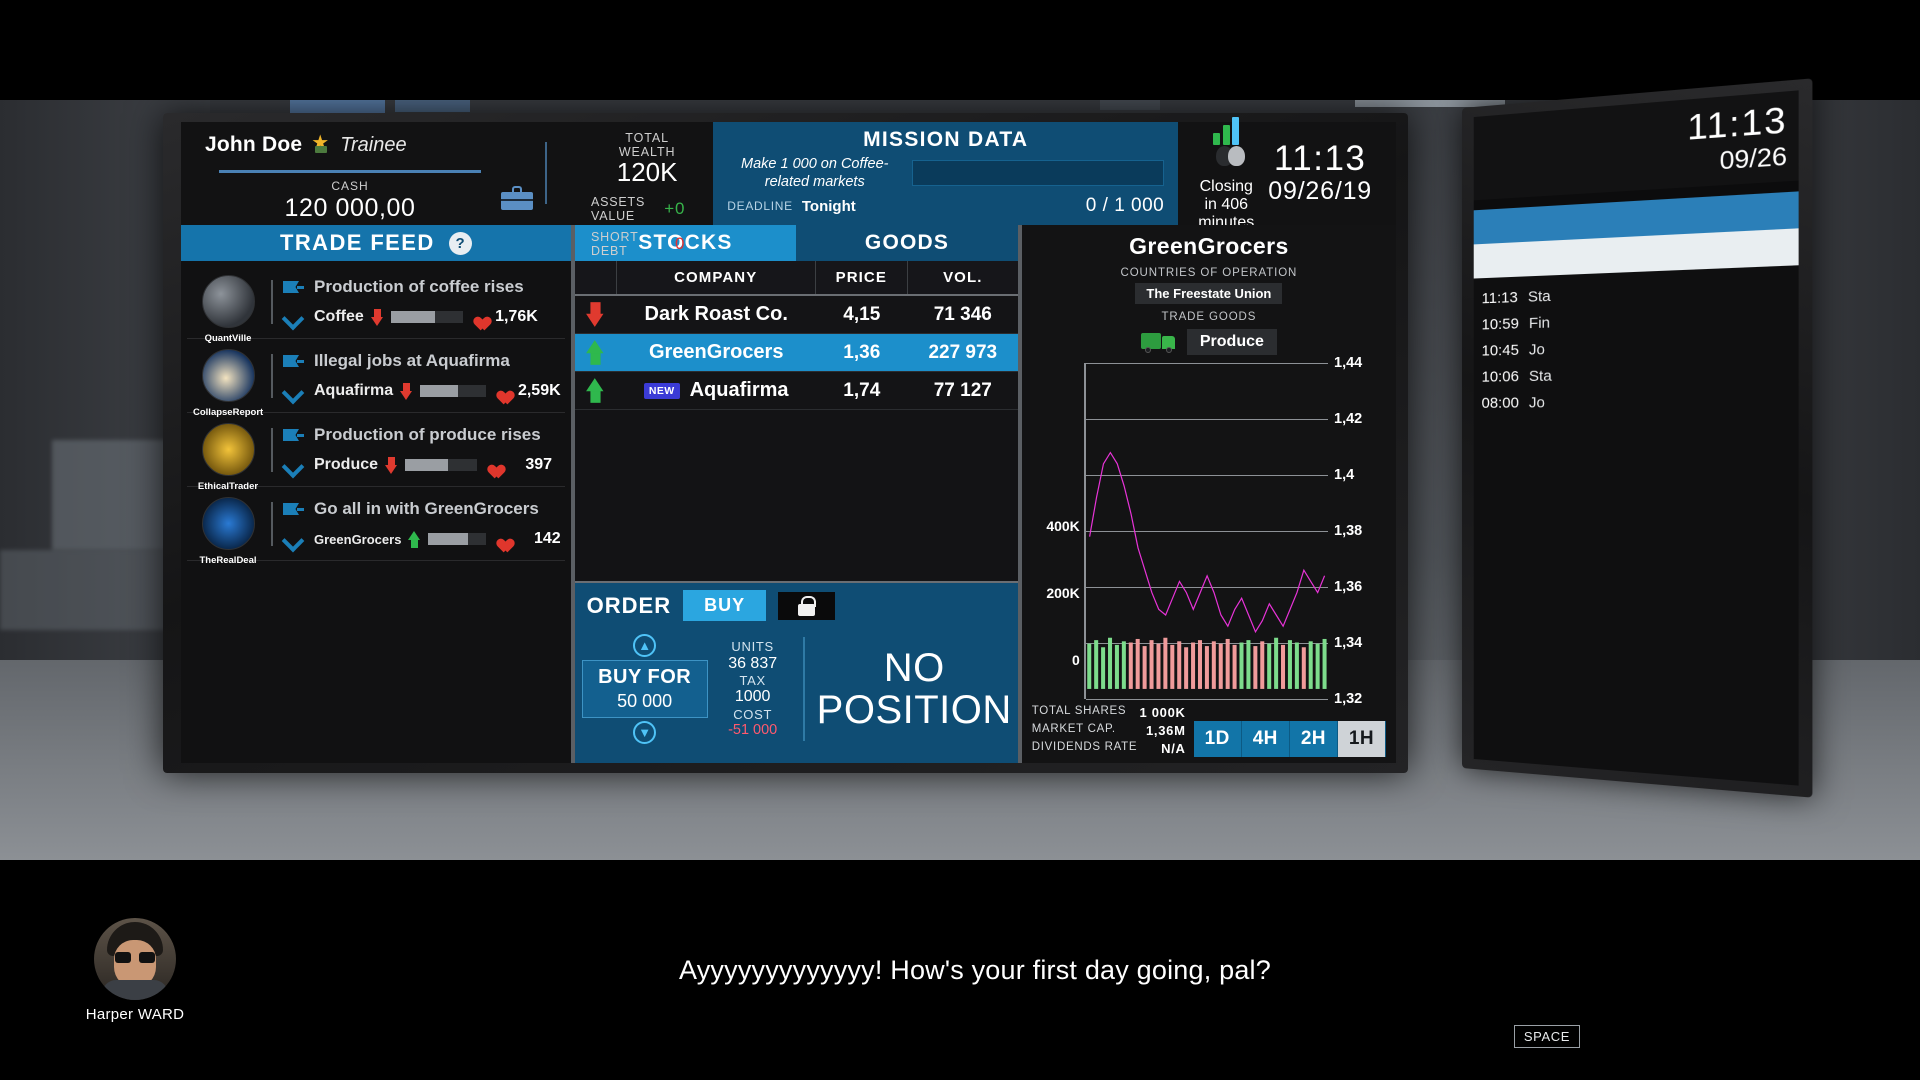 Image resolution: width=1920 pixels, height=1080 pixels. I want to click on timeframe-buttons: 1D 4H 2H 1H, so click(1289, 739).